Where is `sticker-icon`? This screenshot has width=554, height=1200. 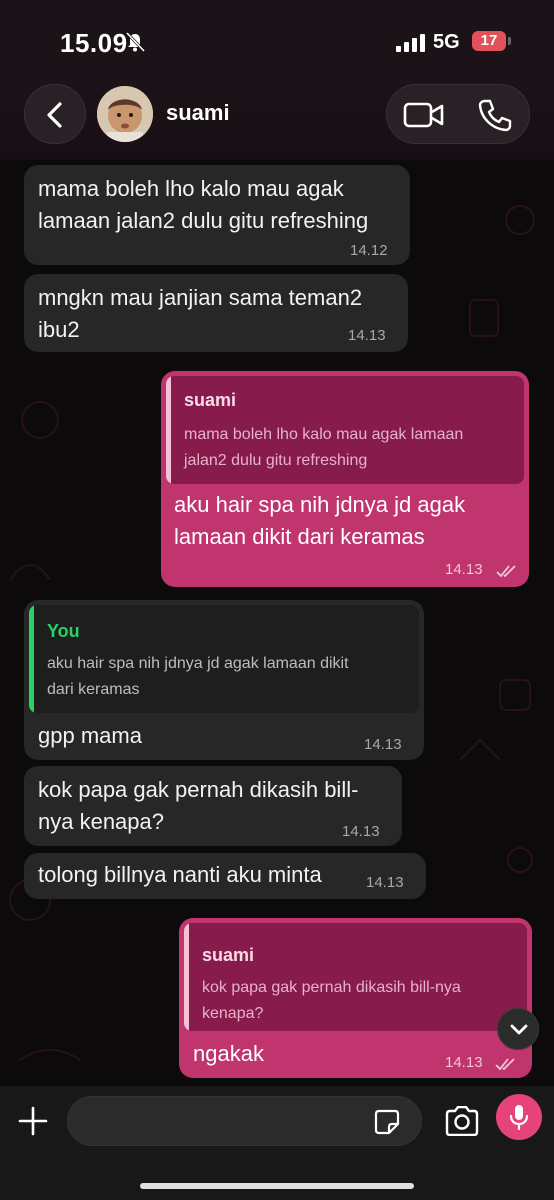
sticker-icon is located at coordinates (387, 1122).